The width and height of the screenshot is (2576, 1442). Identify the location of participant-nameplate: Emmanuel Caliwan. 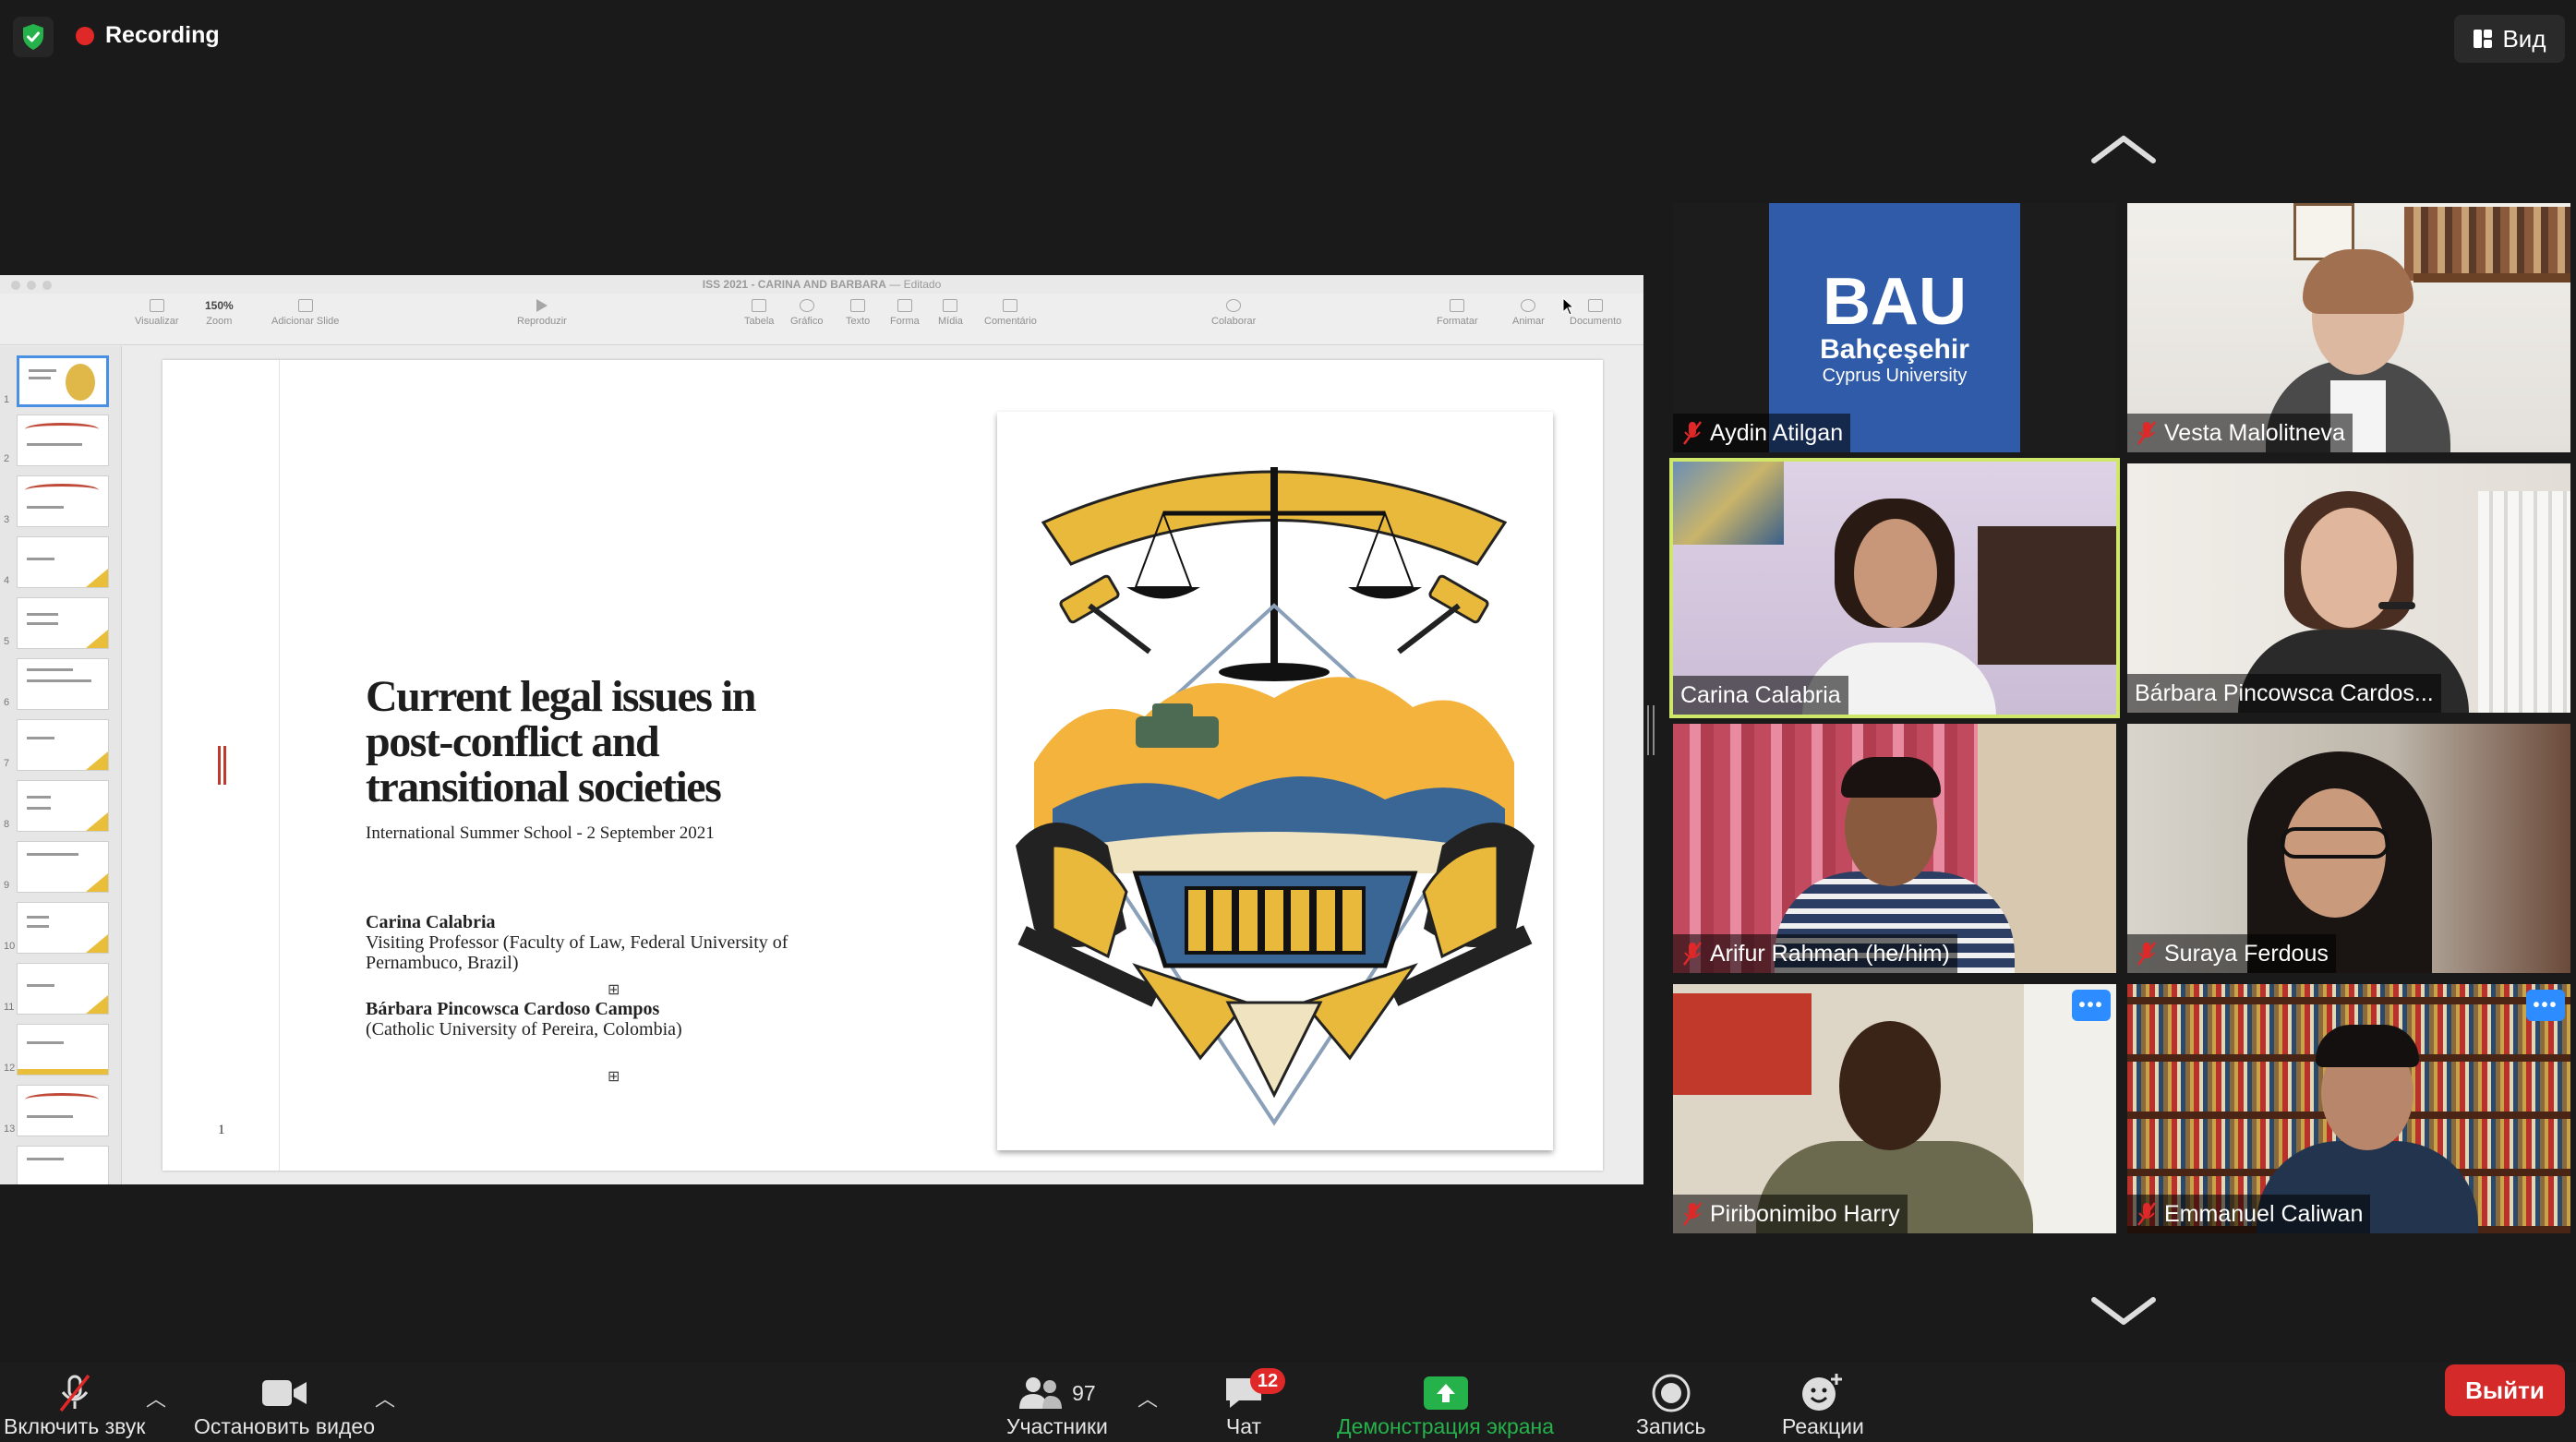
(2249, 1214).